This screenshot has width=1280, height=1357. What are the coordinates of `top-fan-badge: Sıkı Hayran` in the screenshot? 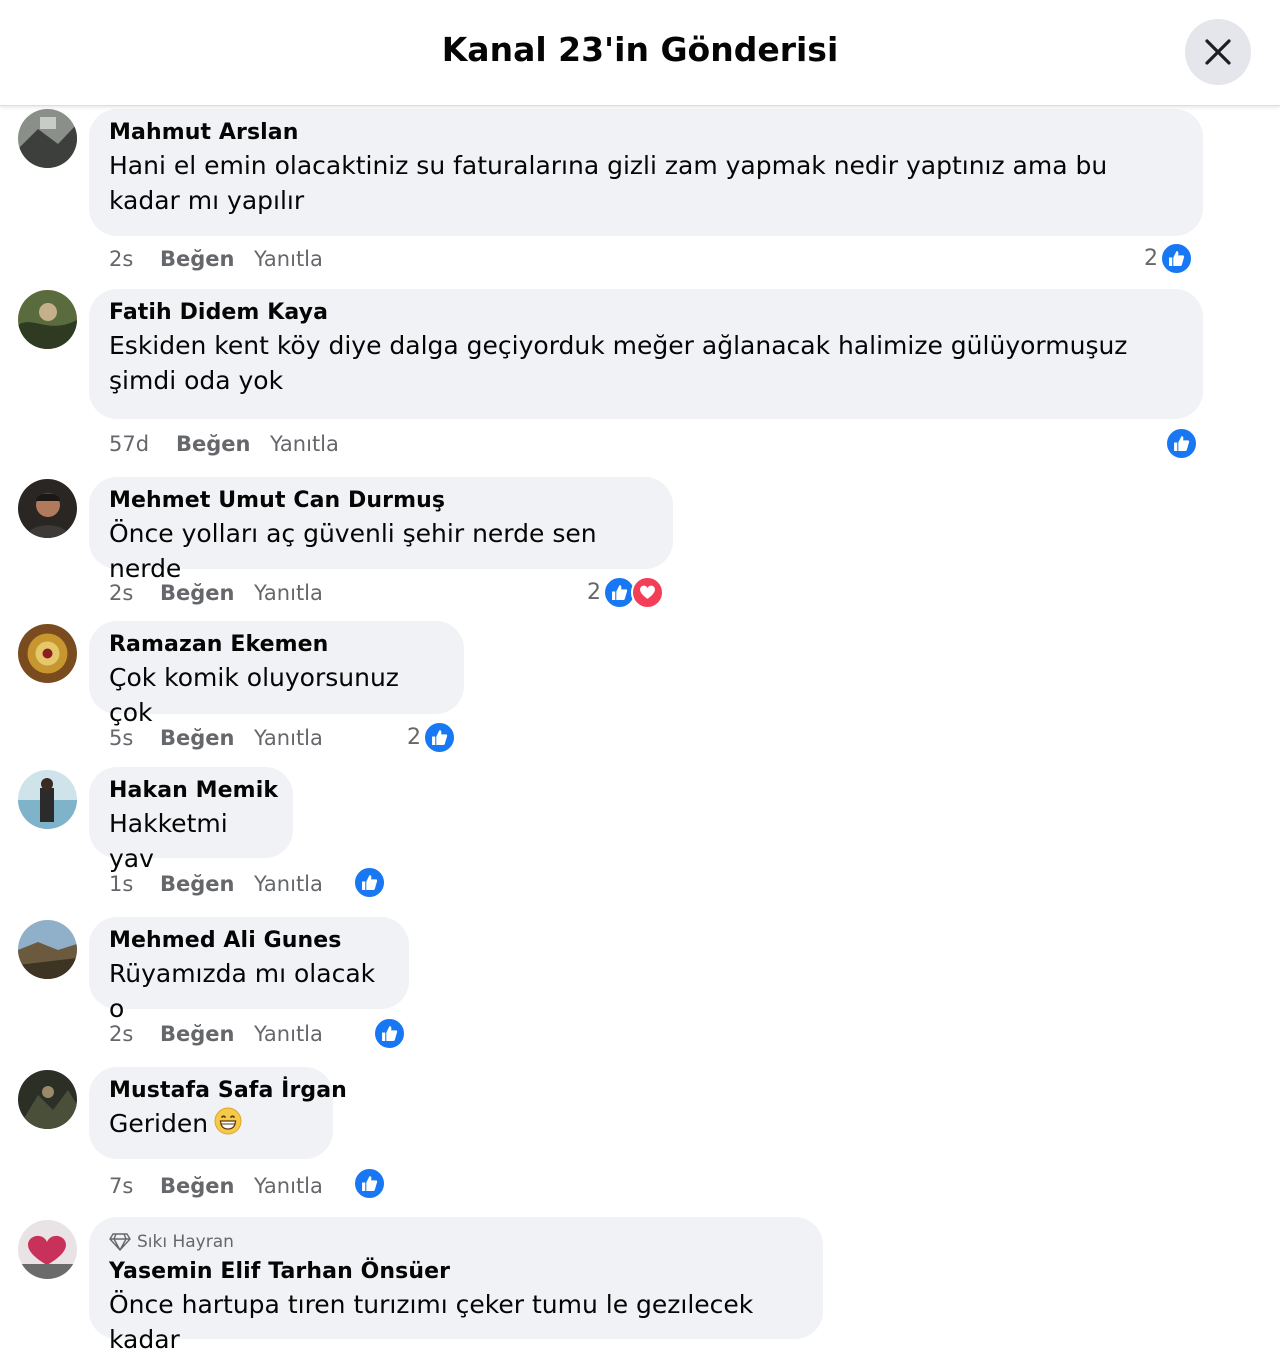 It's located at (456, 1242).